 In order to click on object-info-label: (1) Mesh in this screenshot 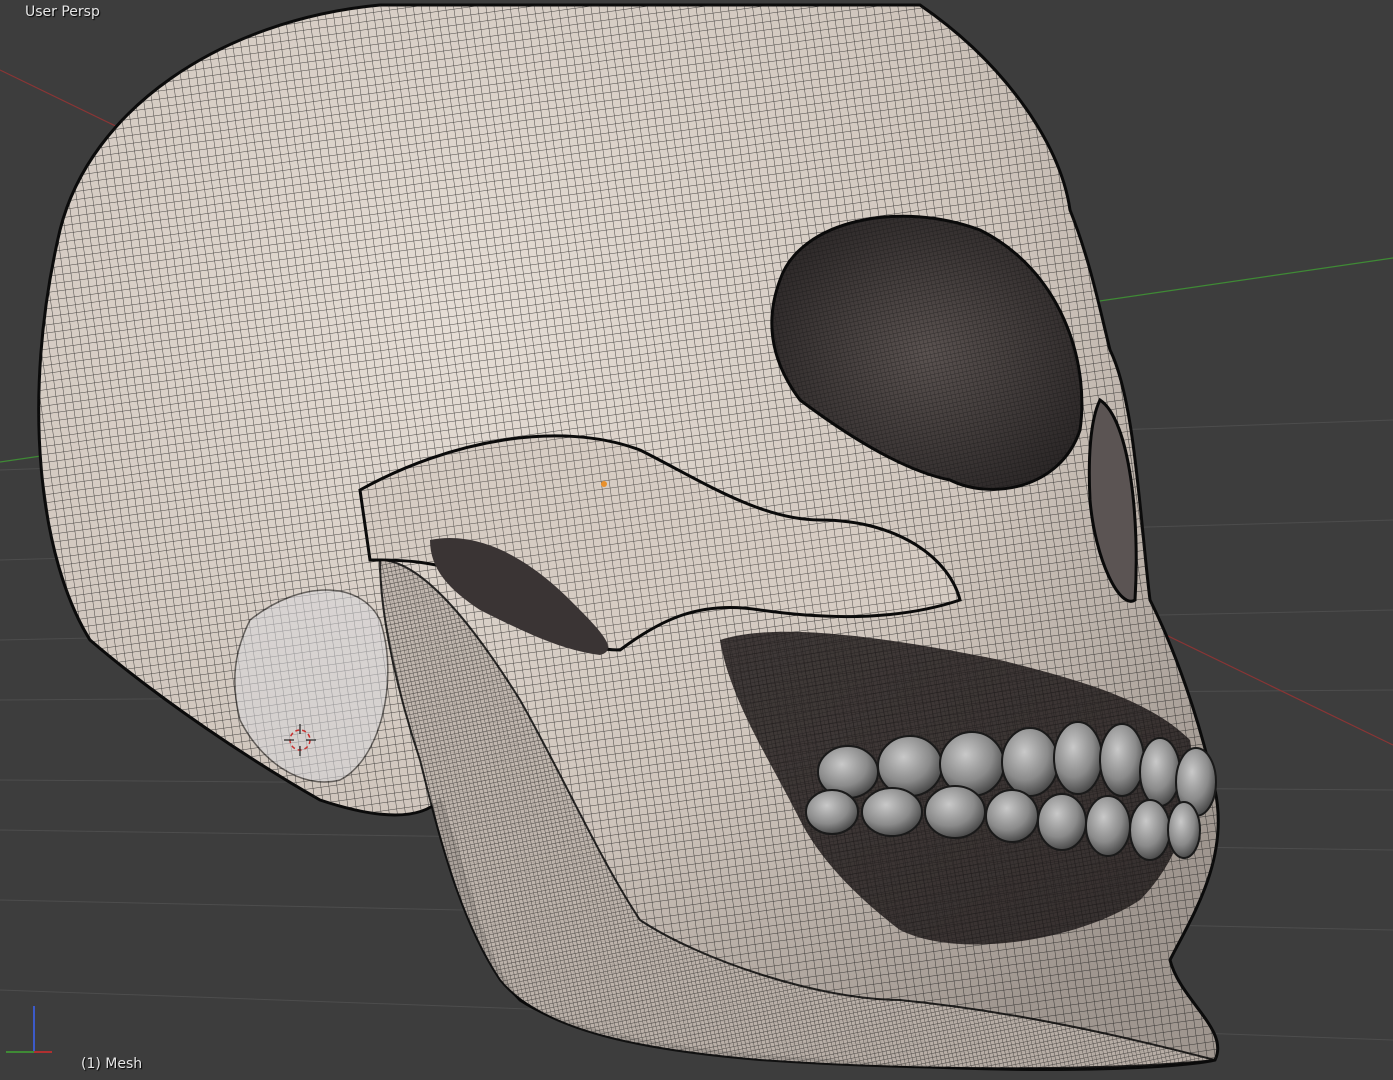, I will do `click(112, 1064)`.